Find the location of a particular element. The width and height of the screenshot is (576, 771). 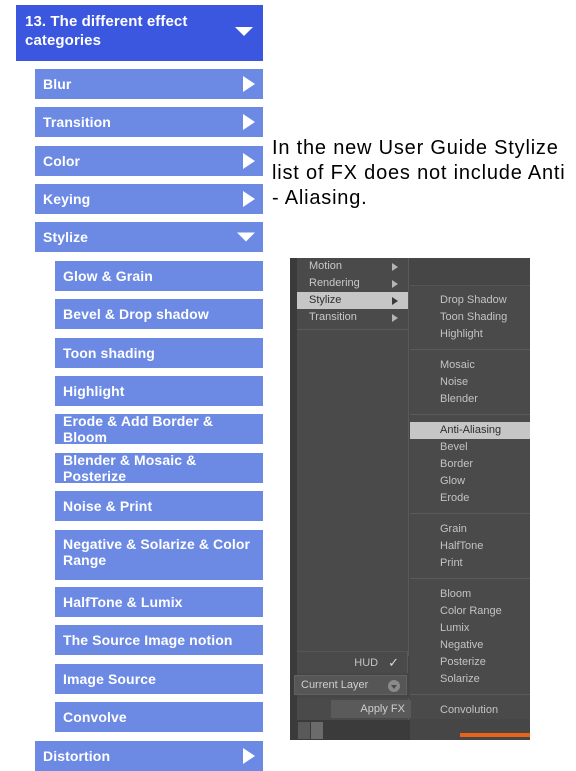

sidebar-subitem-label: Image Source is located at coordinates (110, 679).